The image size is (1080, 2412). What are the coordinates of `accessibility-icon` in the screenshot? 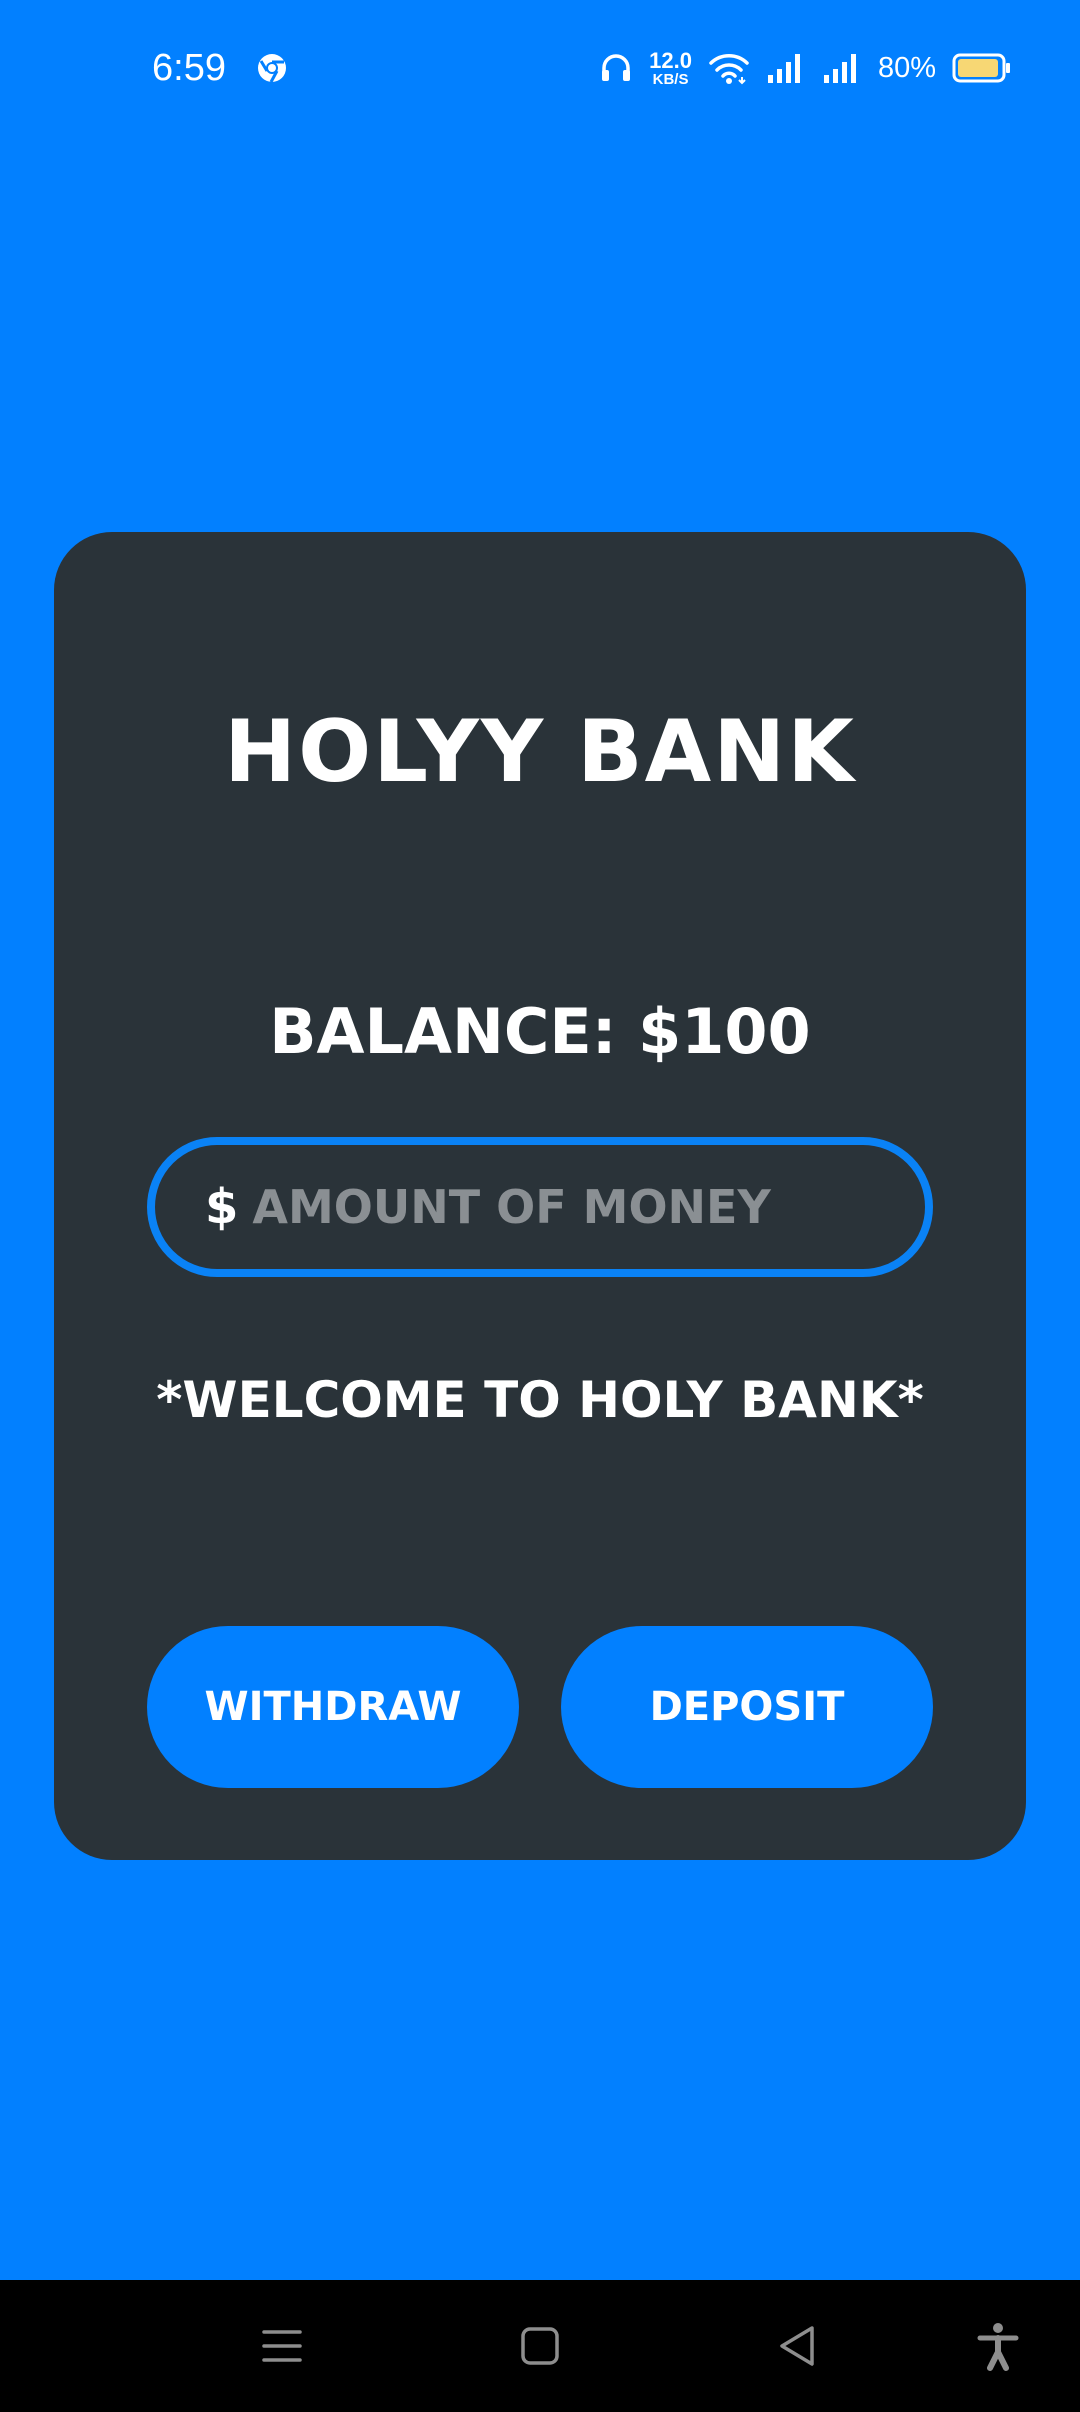 It's located at (998, 2346).